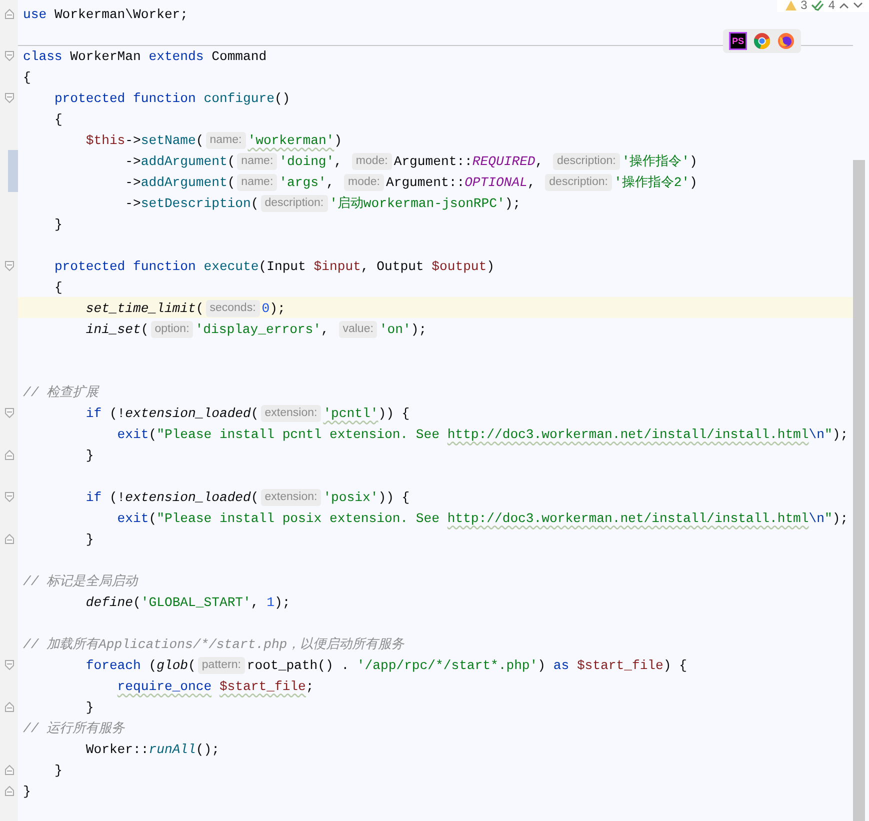  Describe the element at coordinates (358, 329) in the screenshot. I see `parameter-hint: value:` at that location.